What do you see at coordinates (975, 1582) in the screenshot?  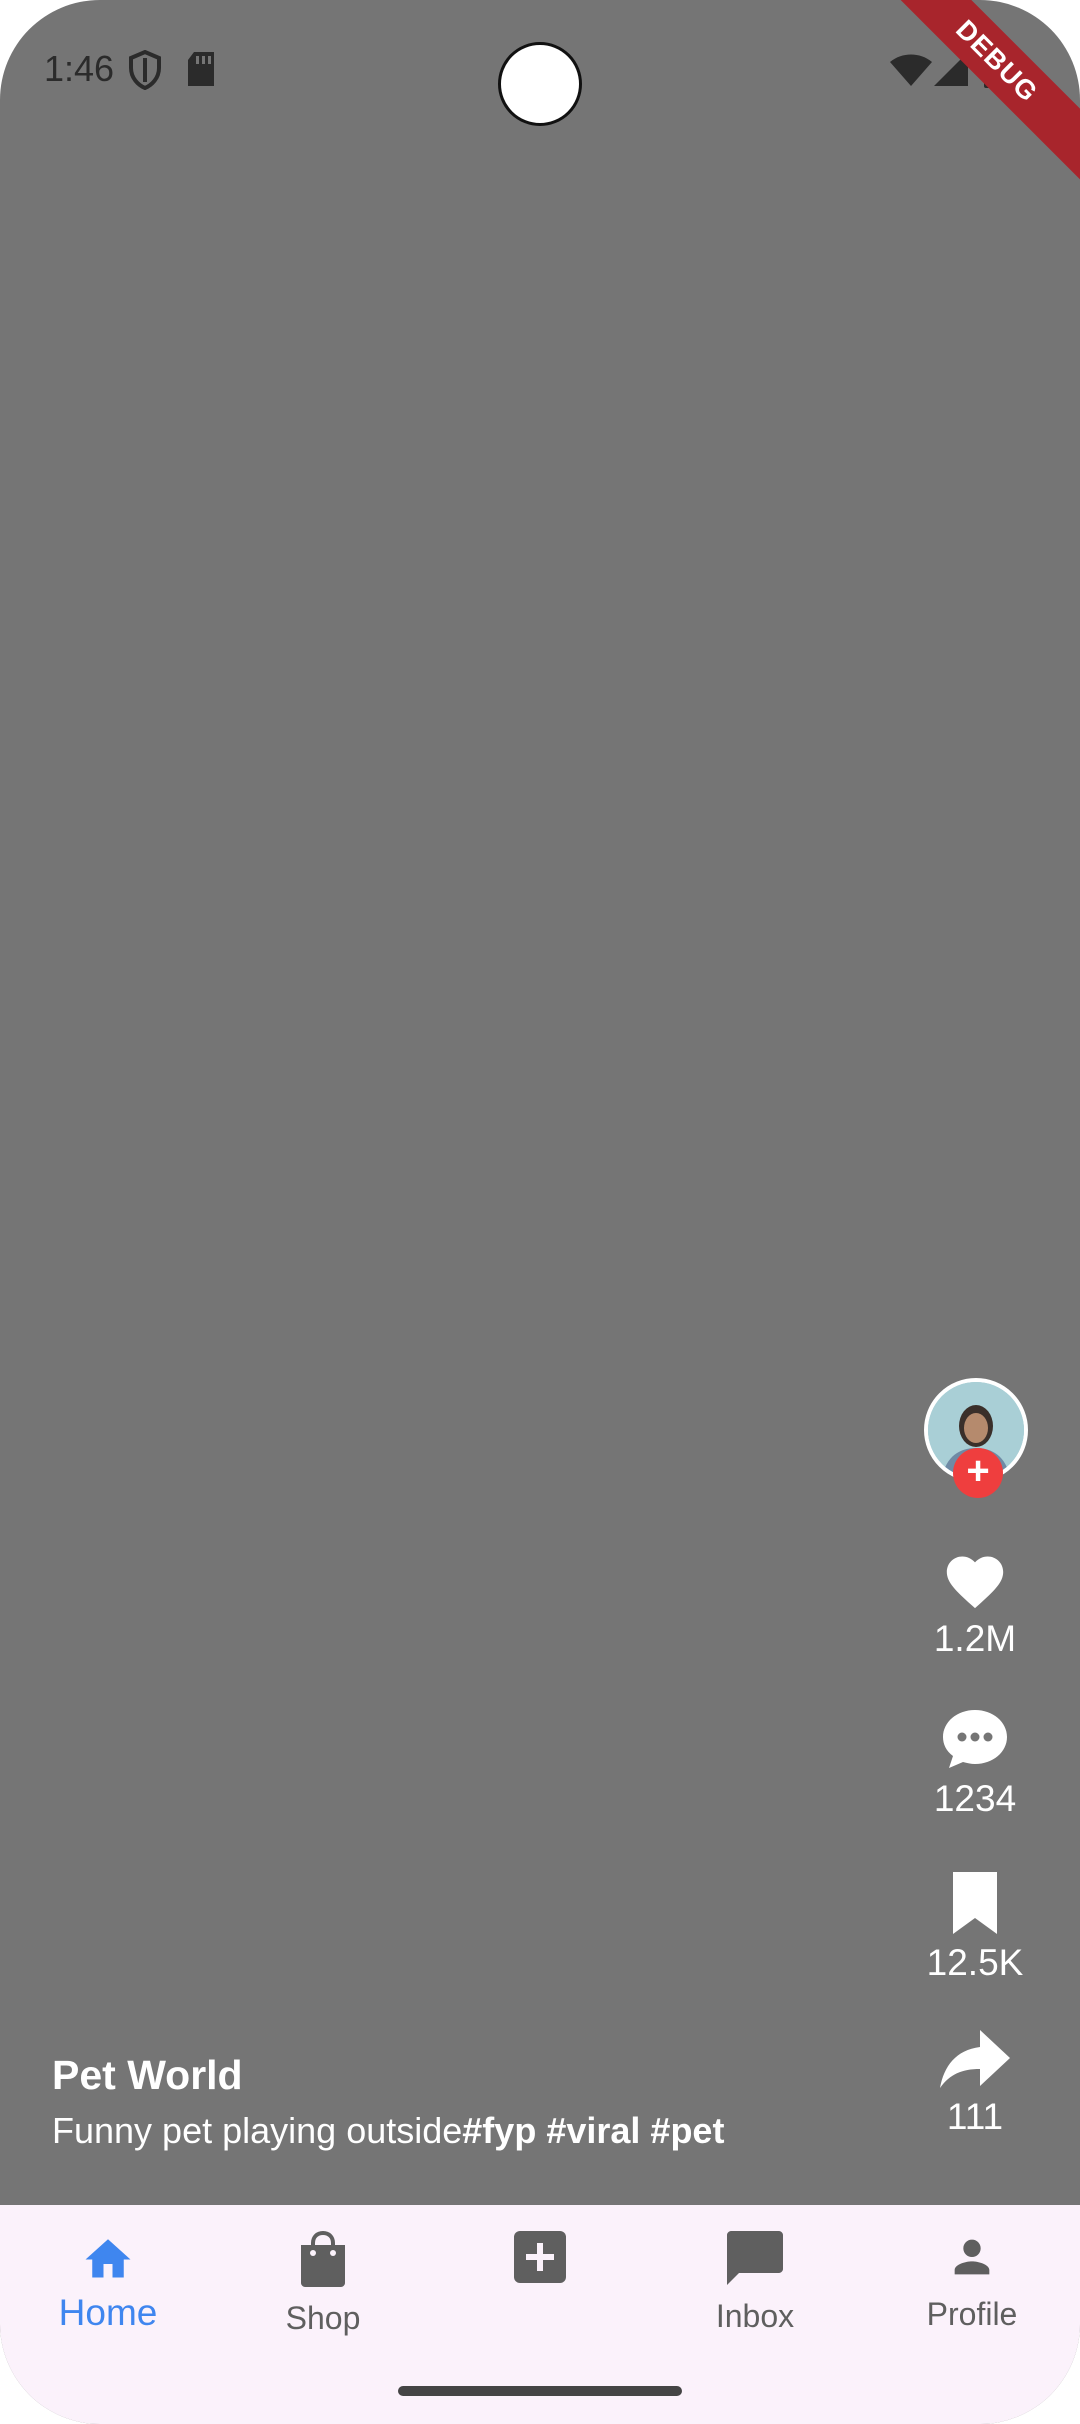 I see `heart-icon` at bounding box center [975, 1582].